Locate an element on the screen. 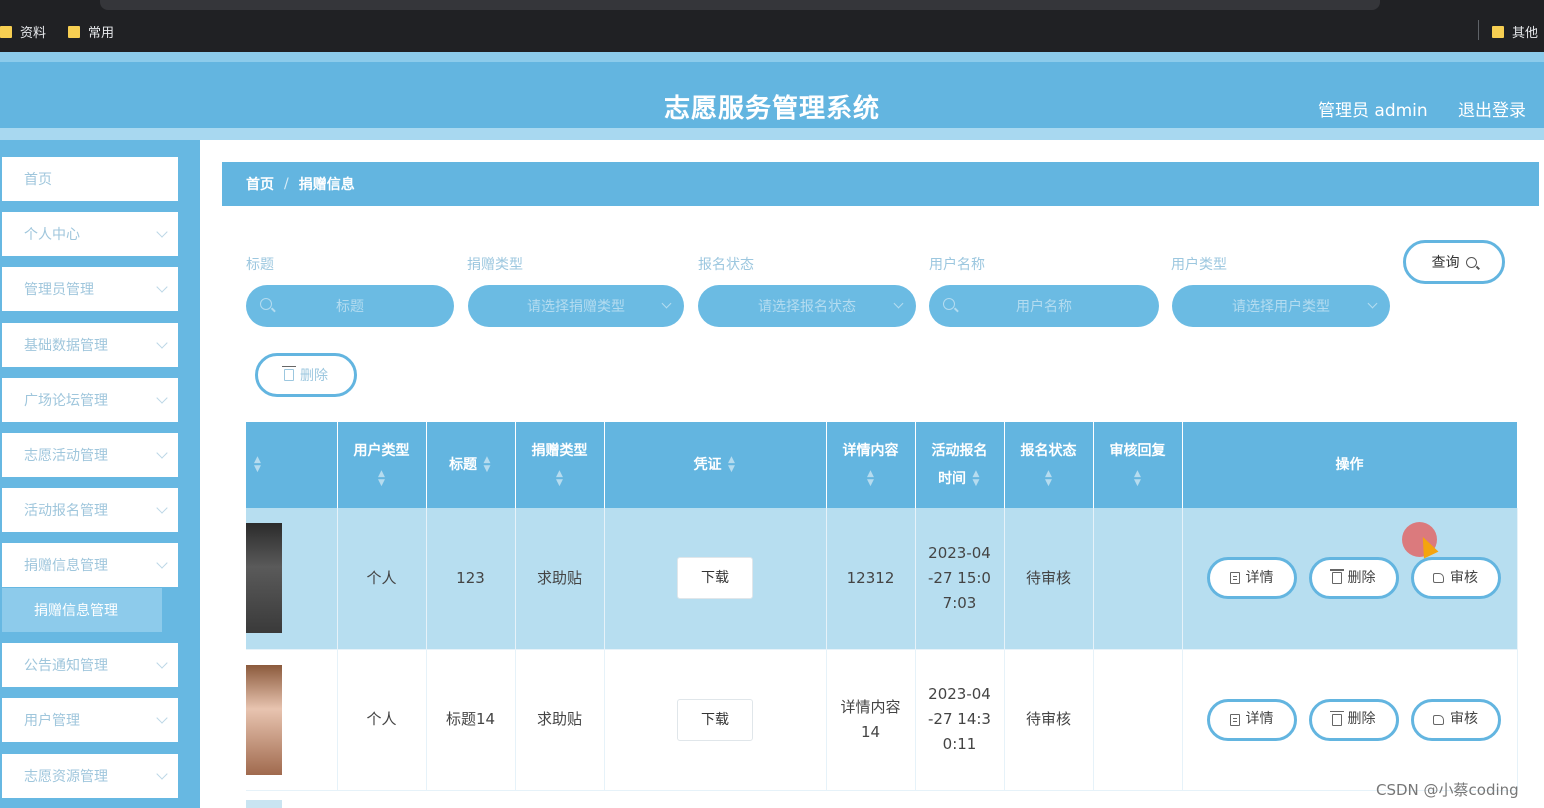 The height and width of the screenshot is (808, 1544). sidebar-item-users: 用户管理 is located at coordinates (90, 720).